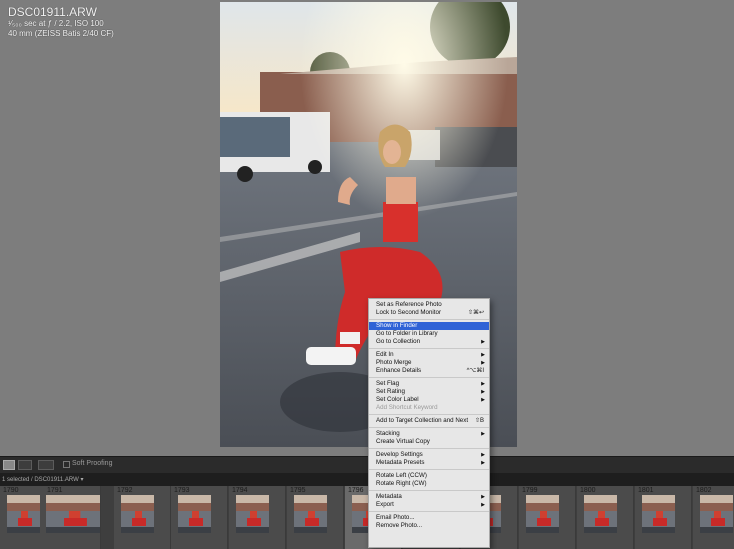 This screenshot has height=549, width=734. What do you see at coordinates (429, 484) in the screenshot?
I see `menu-item-rotate-right-cw: Rotate Right (CW)` at bounding box center [429, 484].